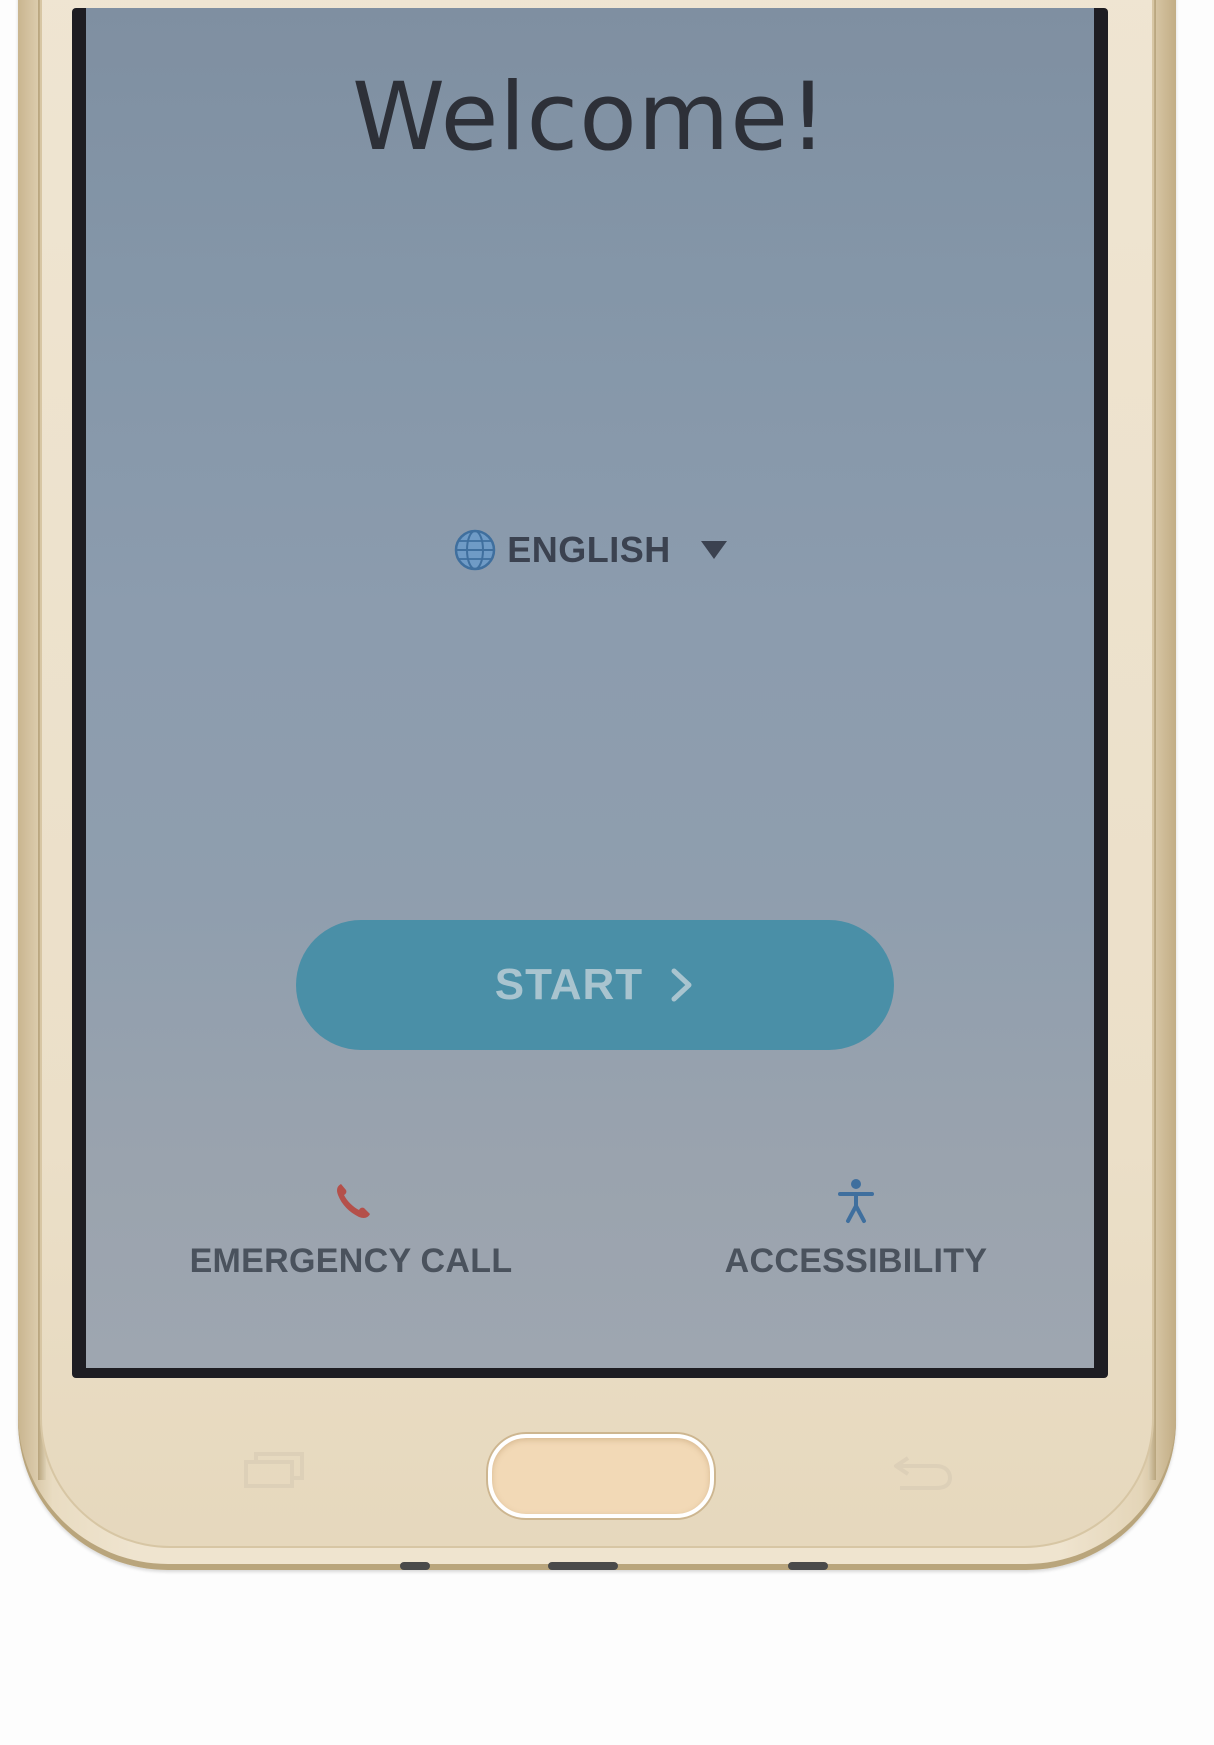 This screenshot has height=1745, width=1214. Describe the element at coordinates (351, 1229) in the screenshot. I see `emergency-call-button: EMERGENCY CALL` at that location.